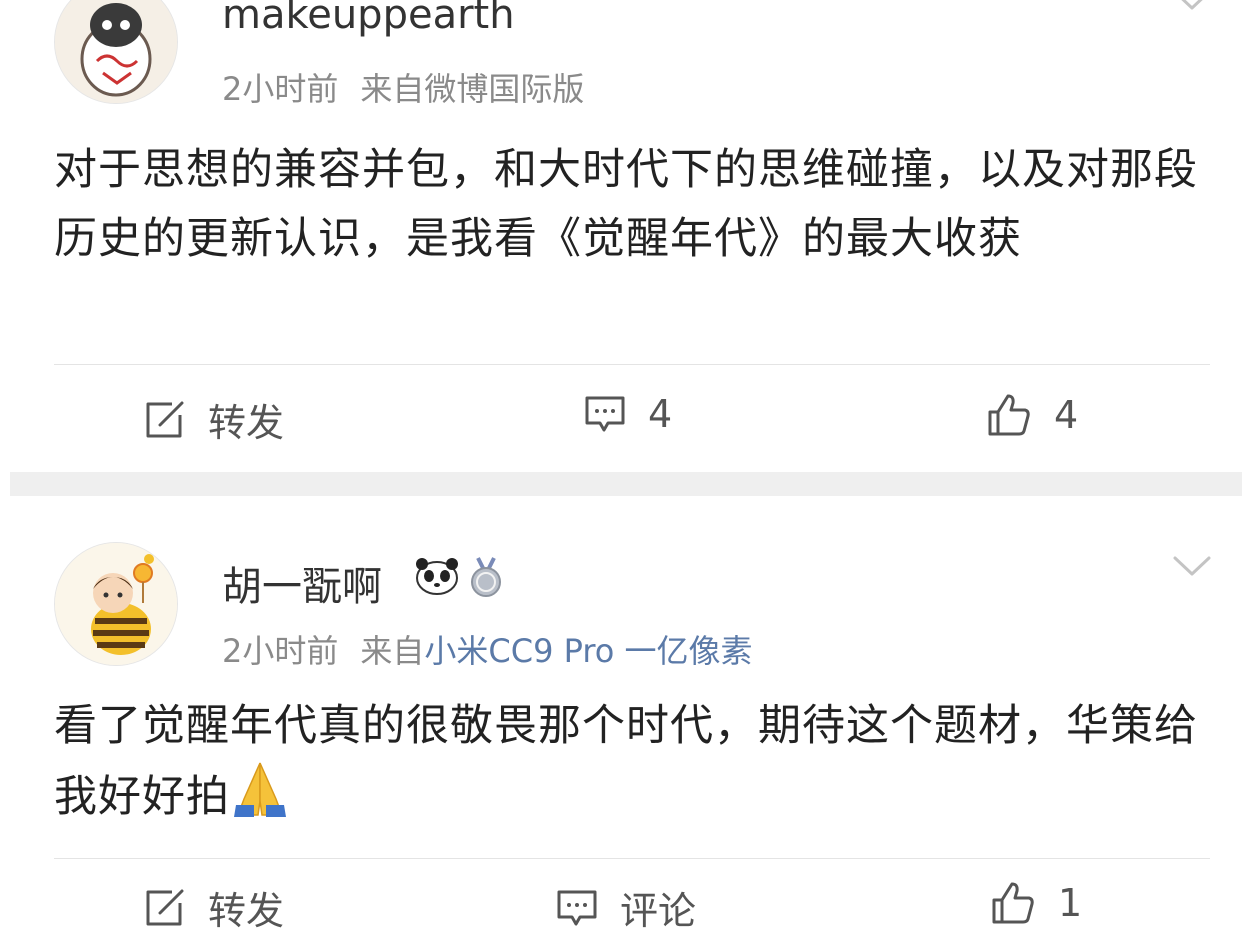 This screenshot has height=935, width=1242. I want to click on like-button: 4, so click(1032, 415).